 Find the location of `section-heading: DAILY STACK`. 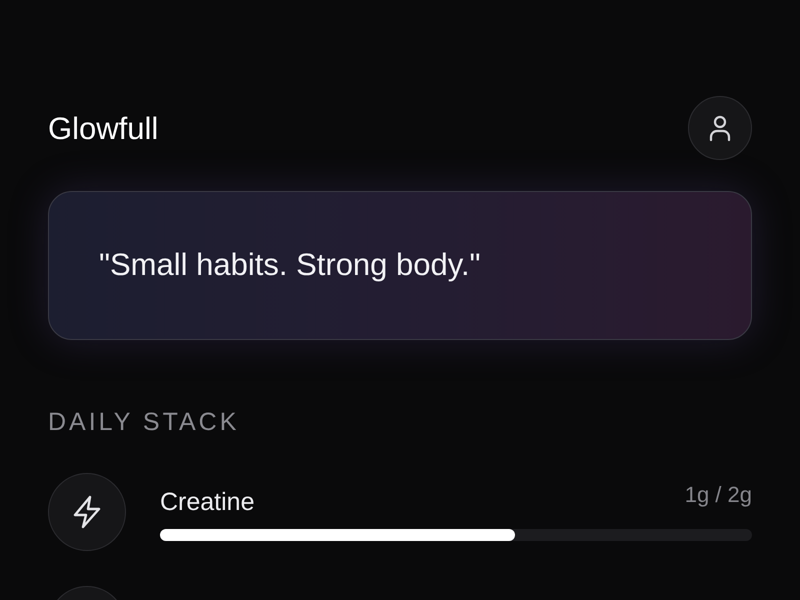

section-heading: DAILY STACK is located at coordinates (144, 422).